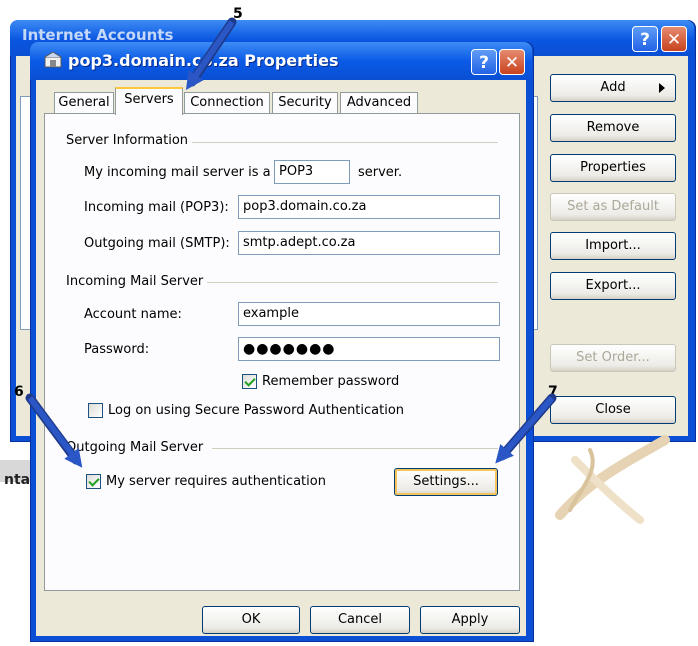 Image resolution: width=698 pixels, height=646 pixels. Describe the element at coordinates (149, 101) in the screenshot. I see `tab-servers: Servers` at that location.